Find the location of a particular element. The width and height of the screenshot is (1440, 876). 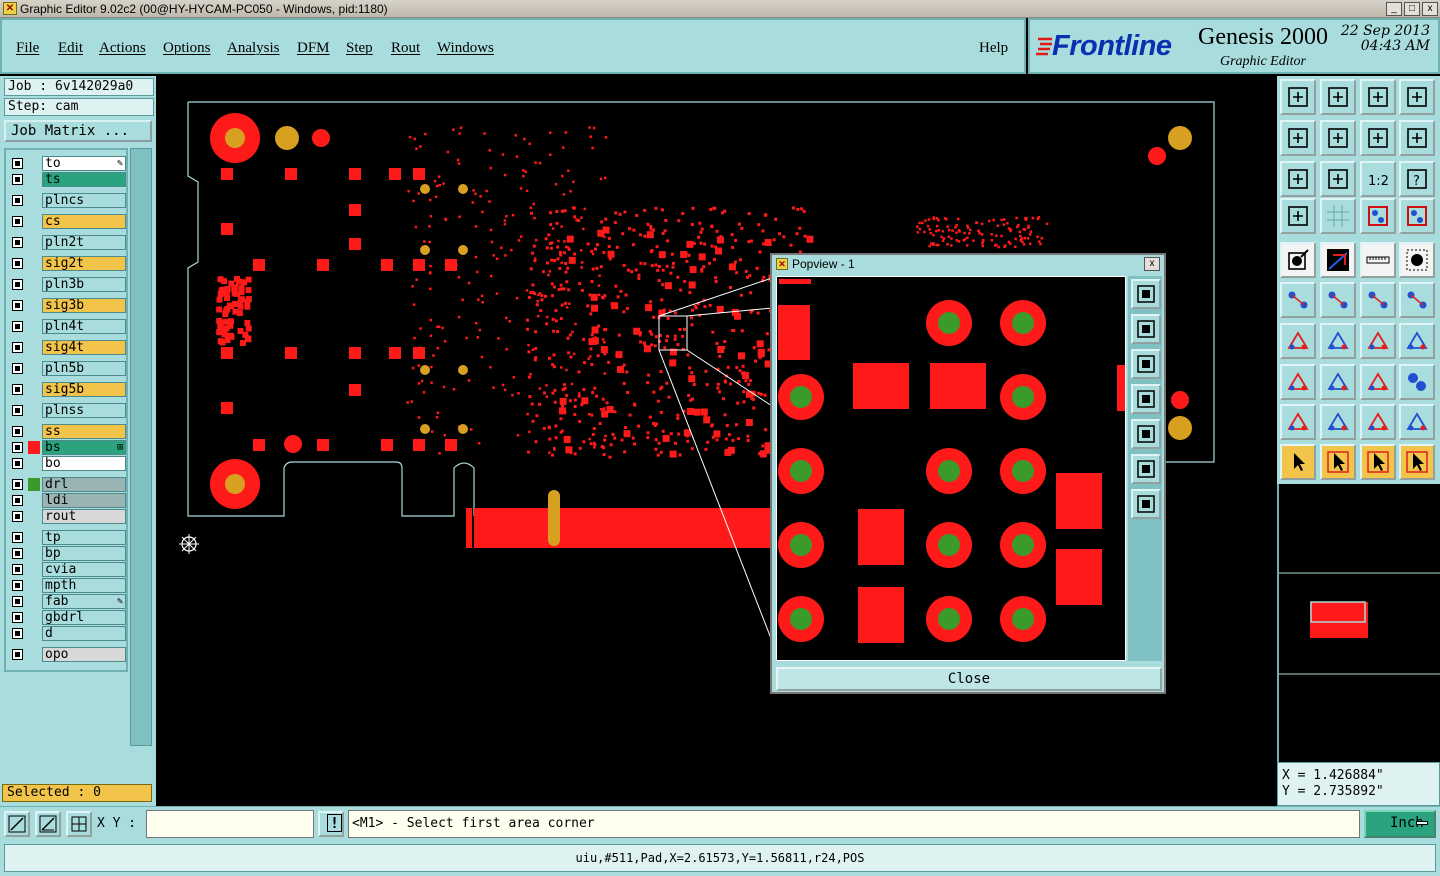

layer-row-plnss: plnss is located at coordinates (67, 410).